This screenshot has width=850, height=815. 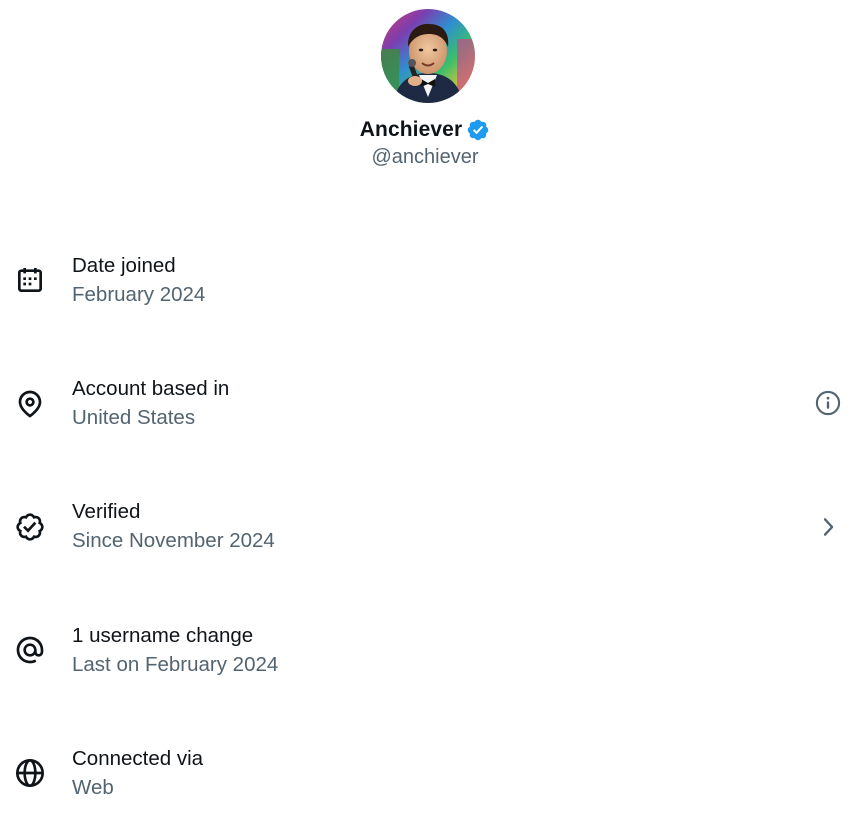 I want to click on row-title: Account based in, so click(x=151, y=388).